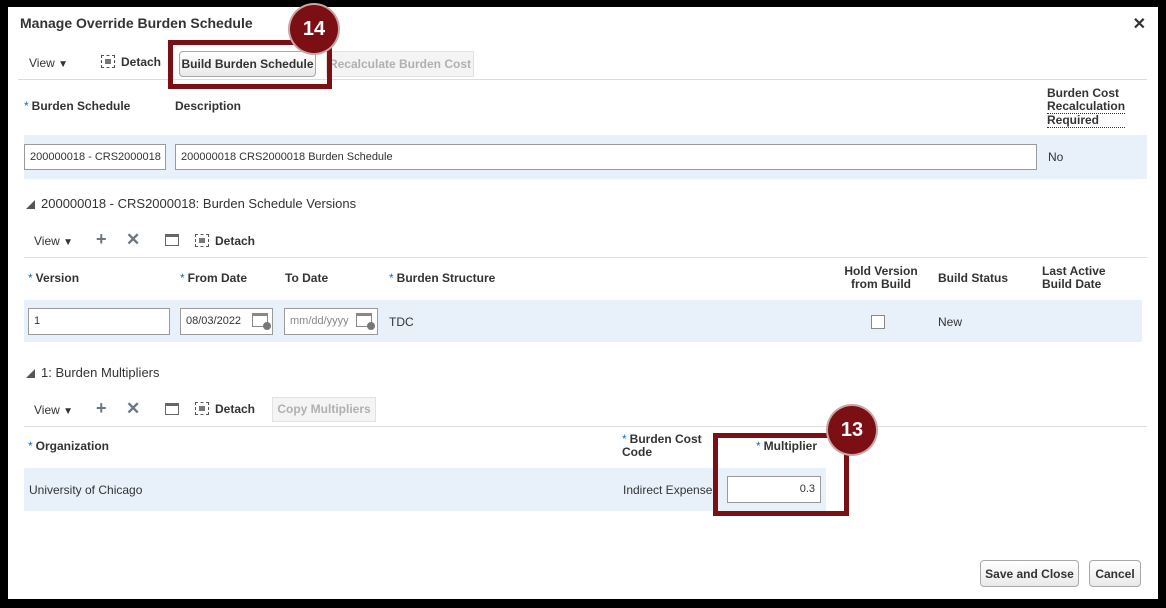 The image size is (1166, 608). What do you see at coordinates (950, 322) in the screenshot?
I see `build-status-value: New` at bounding box center [950, 322].